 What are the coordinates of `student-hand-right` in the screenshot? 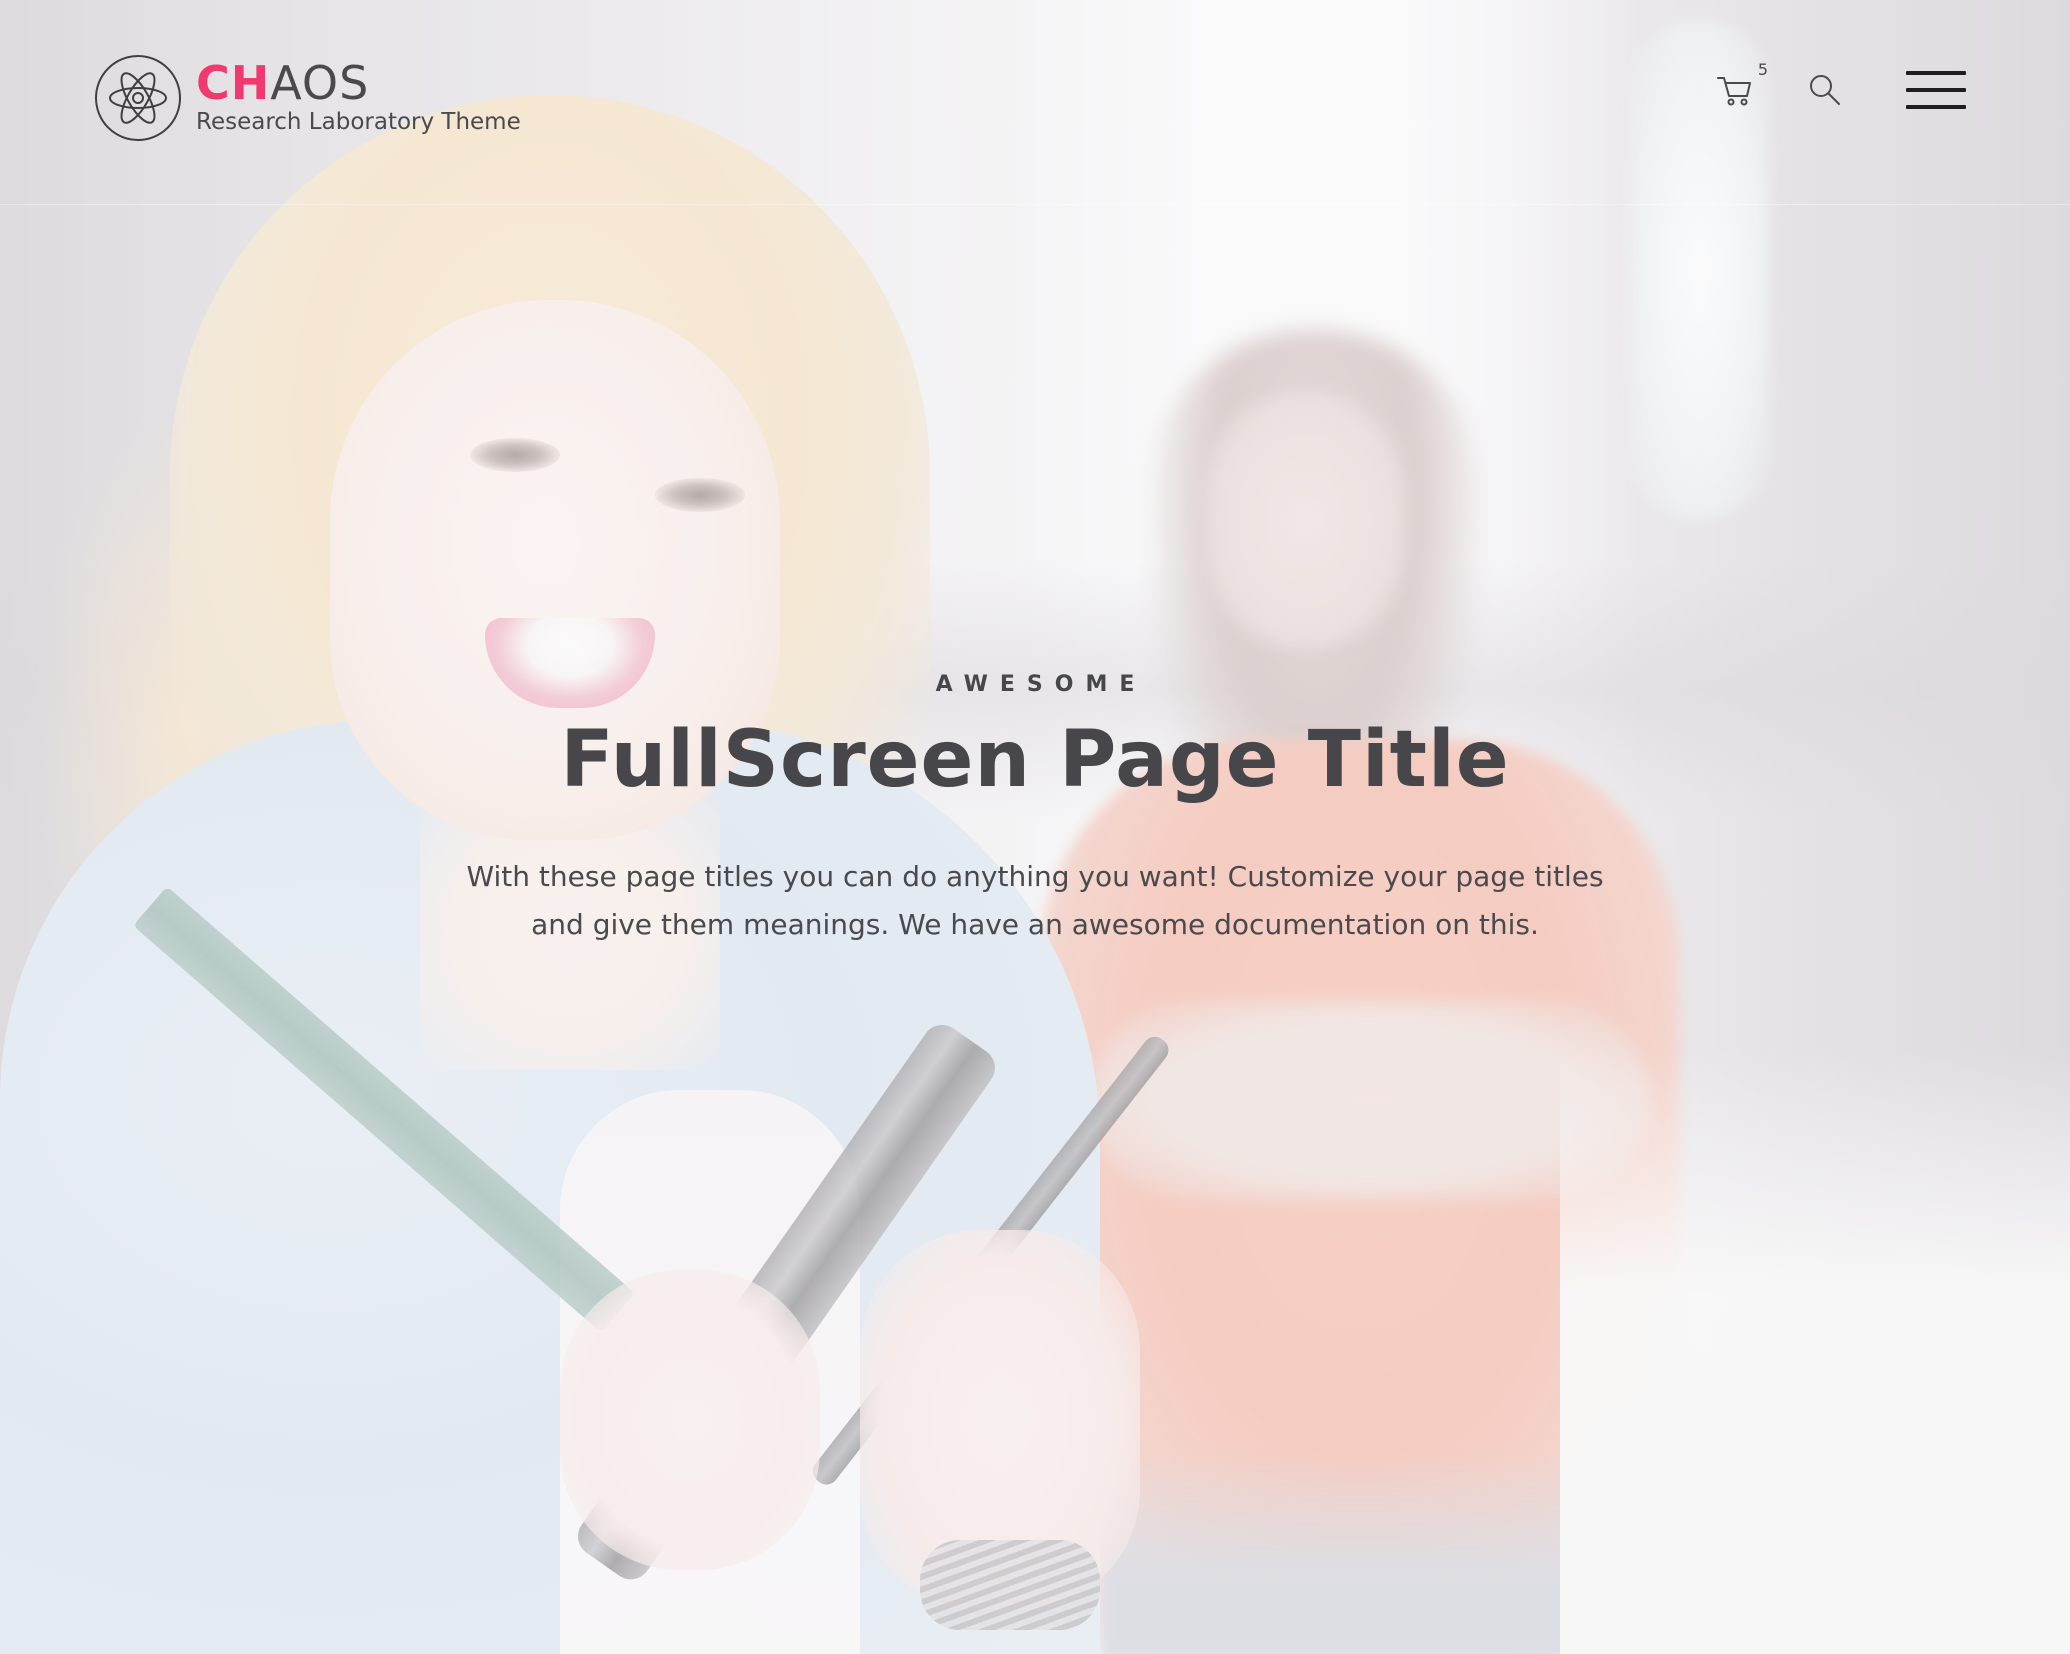 It's located at (1000, 1420).